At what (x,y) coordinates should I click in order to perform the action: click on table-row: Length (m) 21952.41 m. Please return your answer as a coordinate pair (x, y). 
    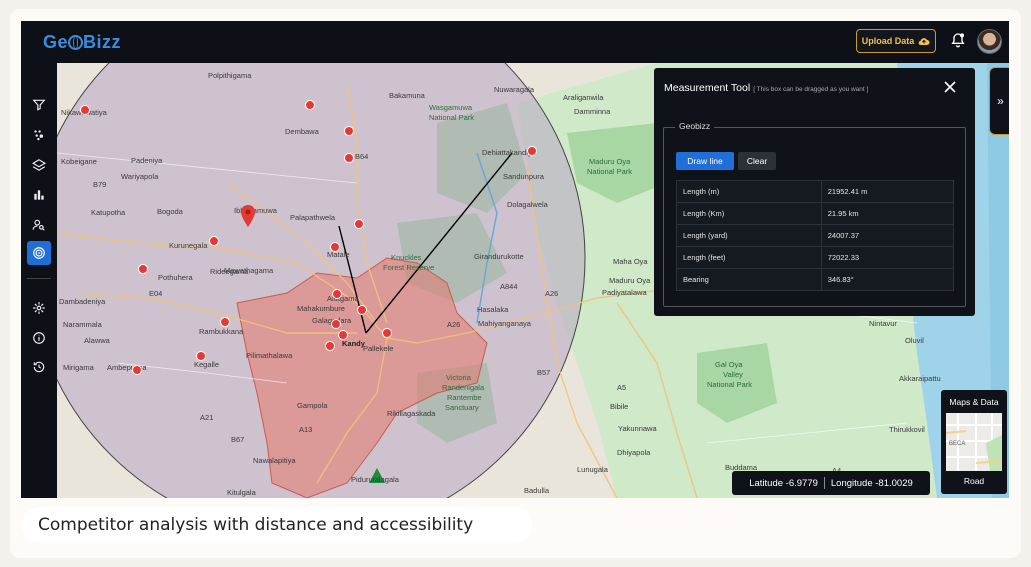
    Looking at the image, I should click on (815, 191).